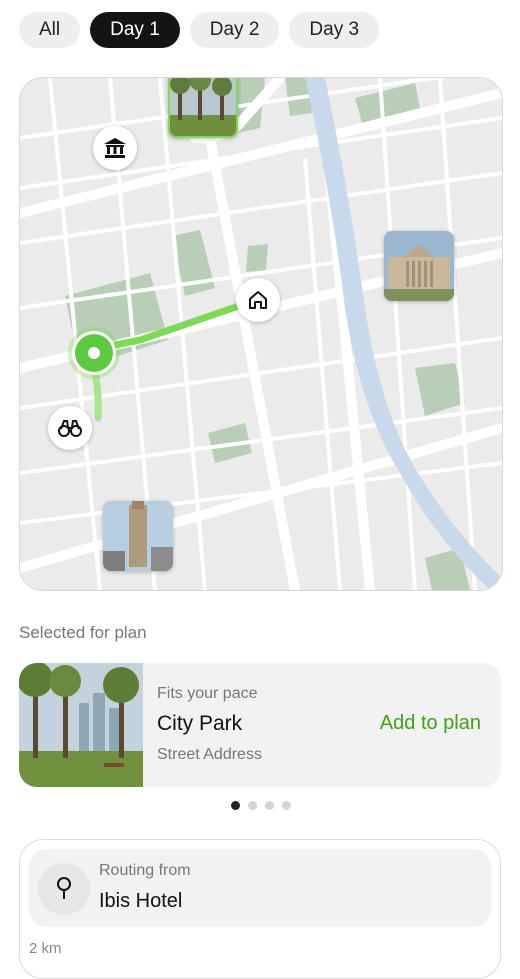 The width and height of the screenshot is (520, 979). I want to click on route-distance: 2 km, so click(45, 948).